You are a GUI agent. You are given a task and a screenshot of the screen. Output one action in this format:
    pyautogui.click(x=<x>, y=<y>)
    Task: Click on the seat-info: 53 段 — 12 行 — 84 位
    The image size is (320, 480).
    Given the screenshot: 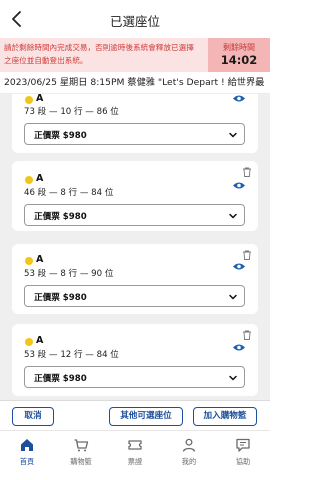 What is the action you would take?
    pyautogui.click(x=71, y=355)
    